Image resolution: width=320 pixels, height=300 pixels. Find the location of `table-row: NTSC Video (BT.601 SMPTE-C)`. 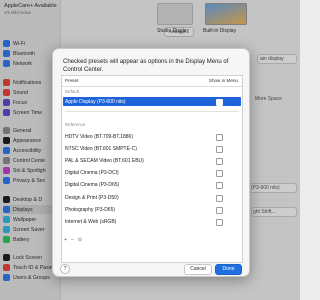

table-row: NTSC Video (BT.601 SMPTE-C) is located at coordinates (152, 148).